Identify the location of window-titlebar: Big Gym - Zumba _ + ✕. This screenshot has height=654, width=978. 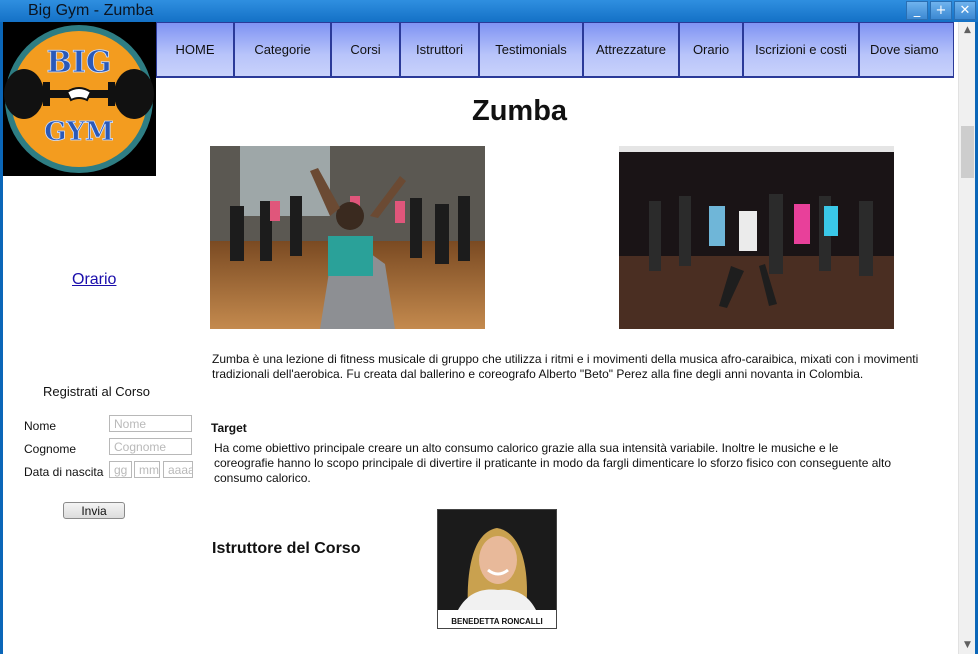
(489, 11).